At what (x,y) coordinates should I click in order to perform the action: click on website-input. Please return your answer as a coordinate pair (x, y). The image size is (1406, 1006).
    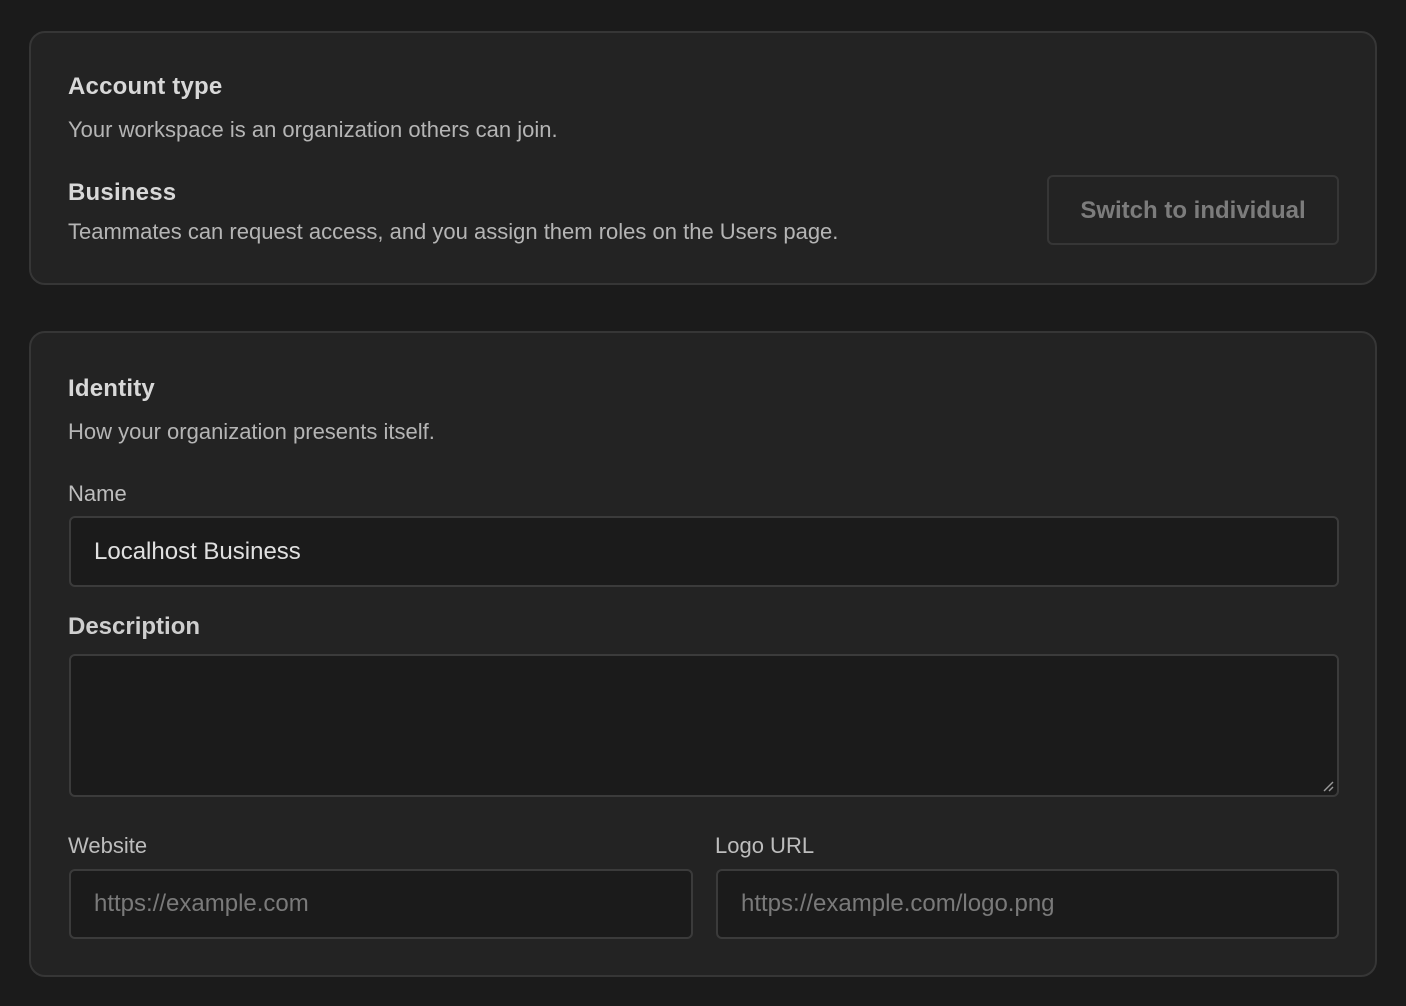
    Looking at the image, I should click on (381, 904).